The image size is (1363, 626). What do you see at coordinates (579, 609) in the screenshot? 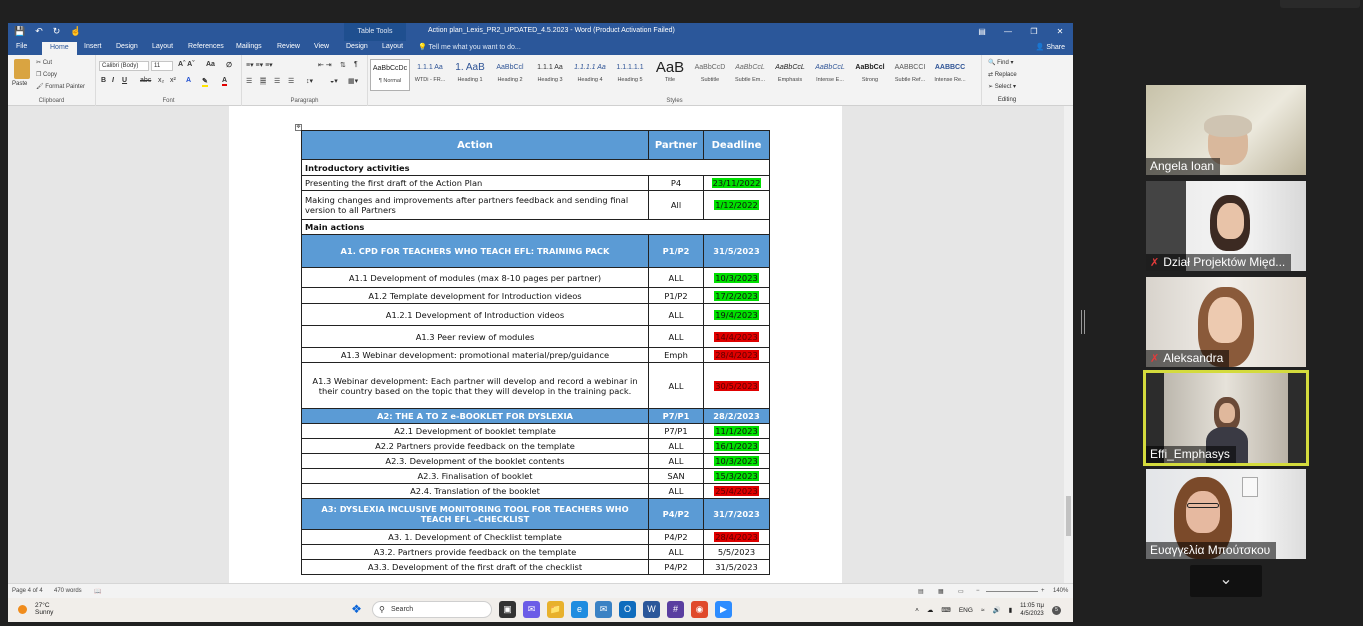
I see `edge-icon: e` at bounding box center [579, 609].